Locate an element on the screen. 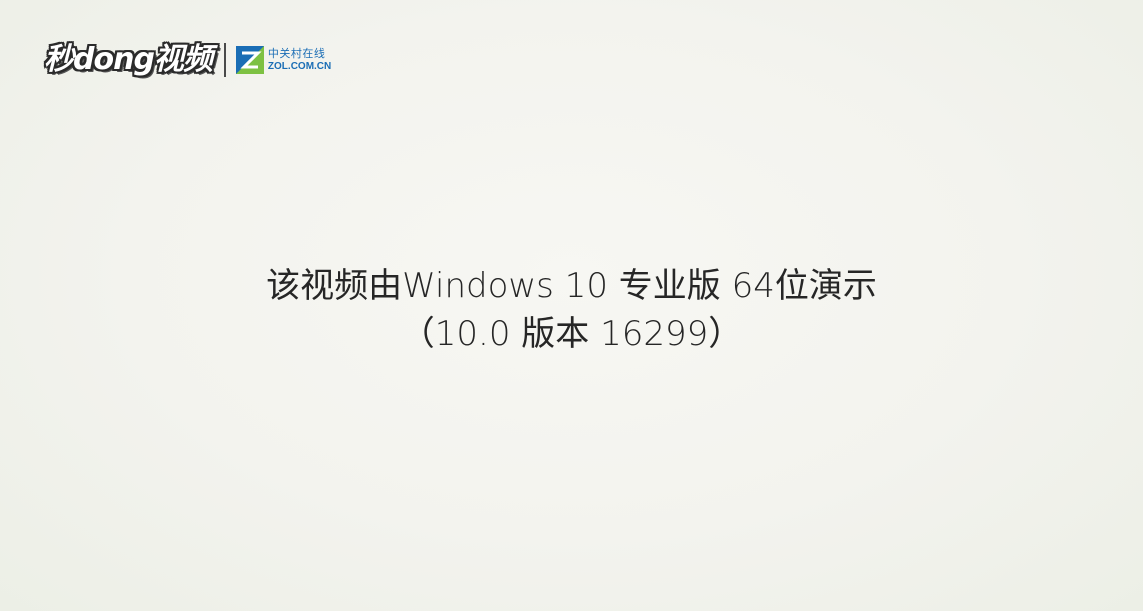 The height and width of the screenshot is (611, 1143). zol-domain: ZOL.COM.CN is located at coordinates (299, 66).